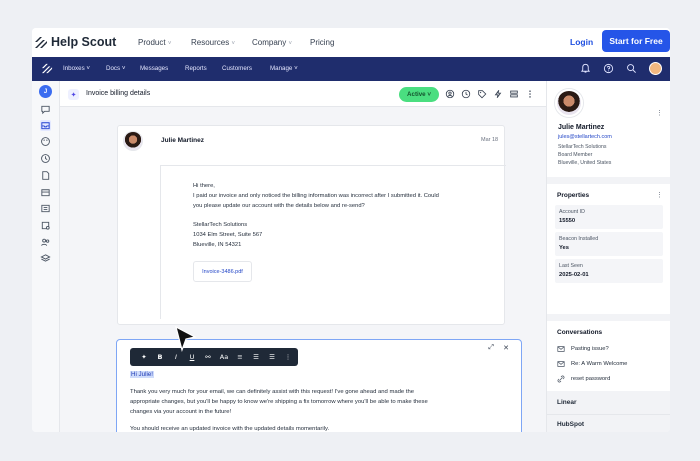 Image resolution: width=700 pixels, height=461 pixels. What do you see at coordinates (84, 42) in the screenshot?
I see `brand-name: Help Scout` at bounding box center [84, 42].